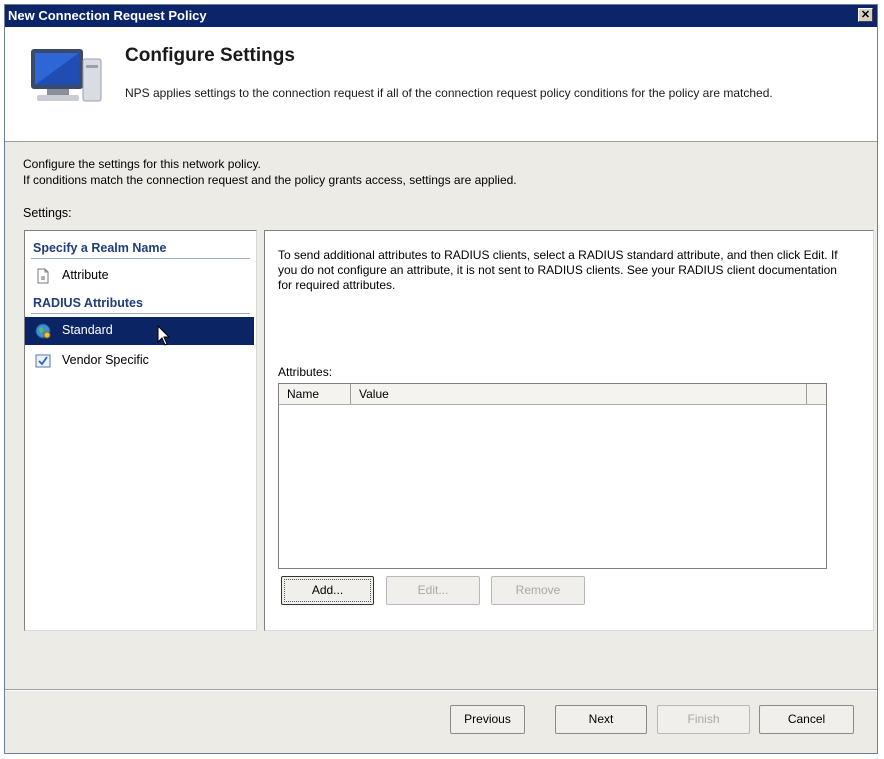 The height and width of the screenshot is (759, 884). What do you see at coordinates (88, 303) in the screenshot?
I see `nav-group-radius-attributes: RADIUS Attributes` at bounding box center [88, 303].